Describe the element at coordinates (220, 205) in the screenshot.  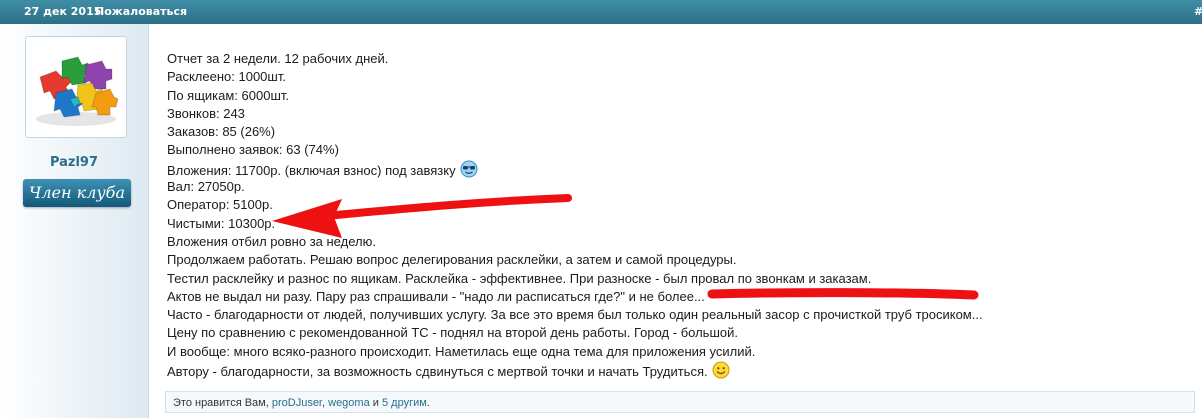
I see `post-line: Оператор: 5100р.` at that location.